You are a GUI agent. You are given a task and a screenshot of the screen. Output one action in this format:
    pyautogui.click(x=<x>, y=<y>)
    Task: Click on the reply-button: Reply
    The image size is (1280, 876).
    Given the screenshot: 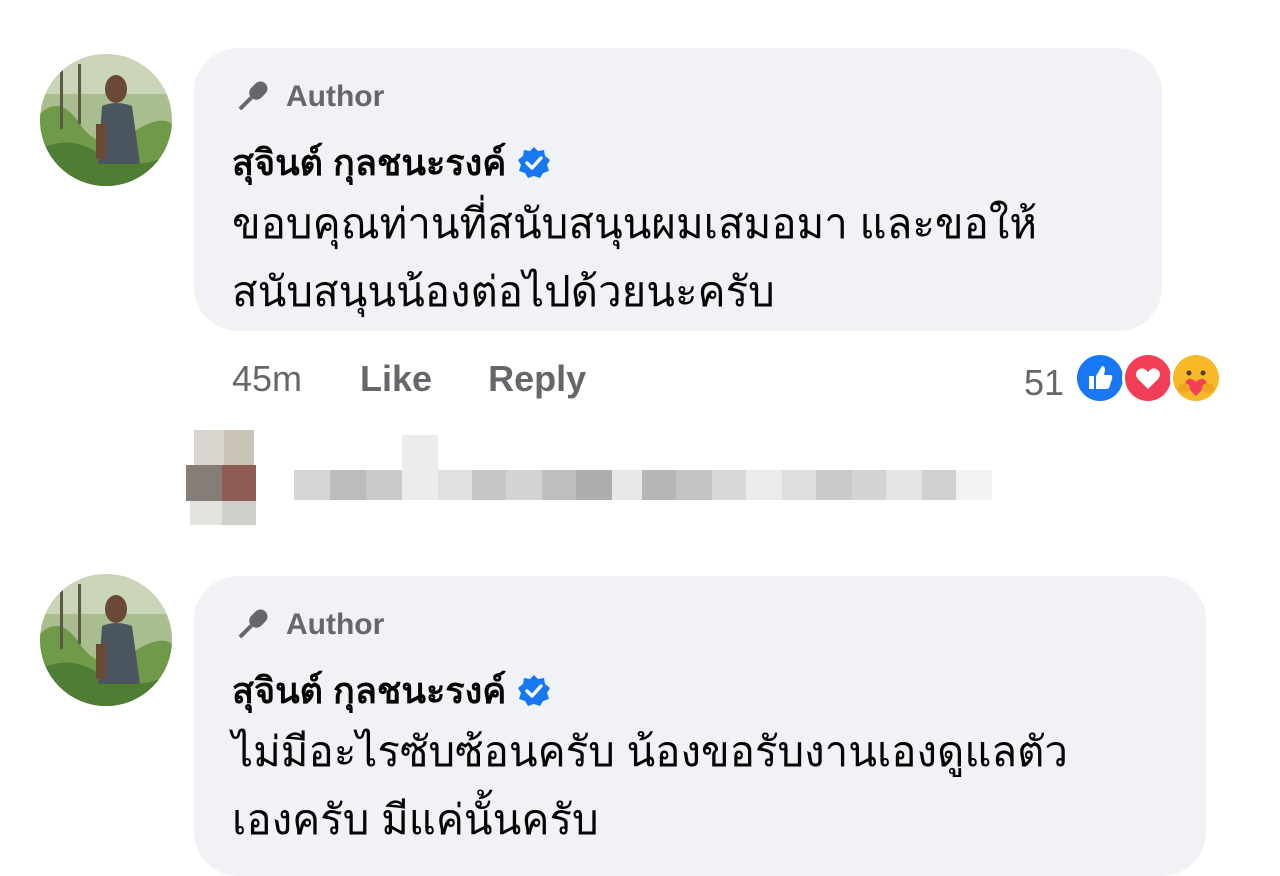 What is the action you would take?
    pyautogui.click(x=537, y=379)
    